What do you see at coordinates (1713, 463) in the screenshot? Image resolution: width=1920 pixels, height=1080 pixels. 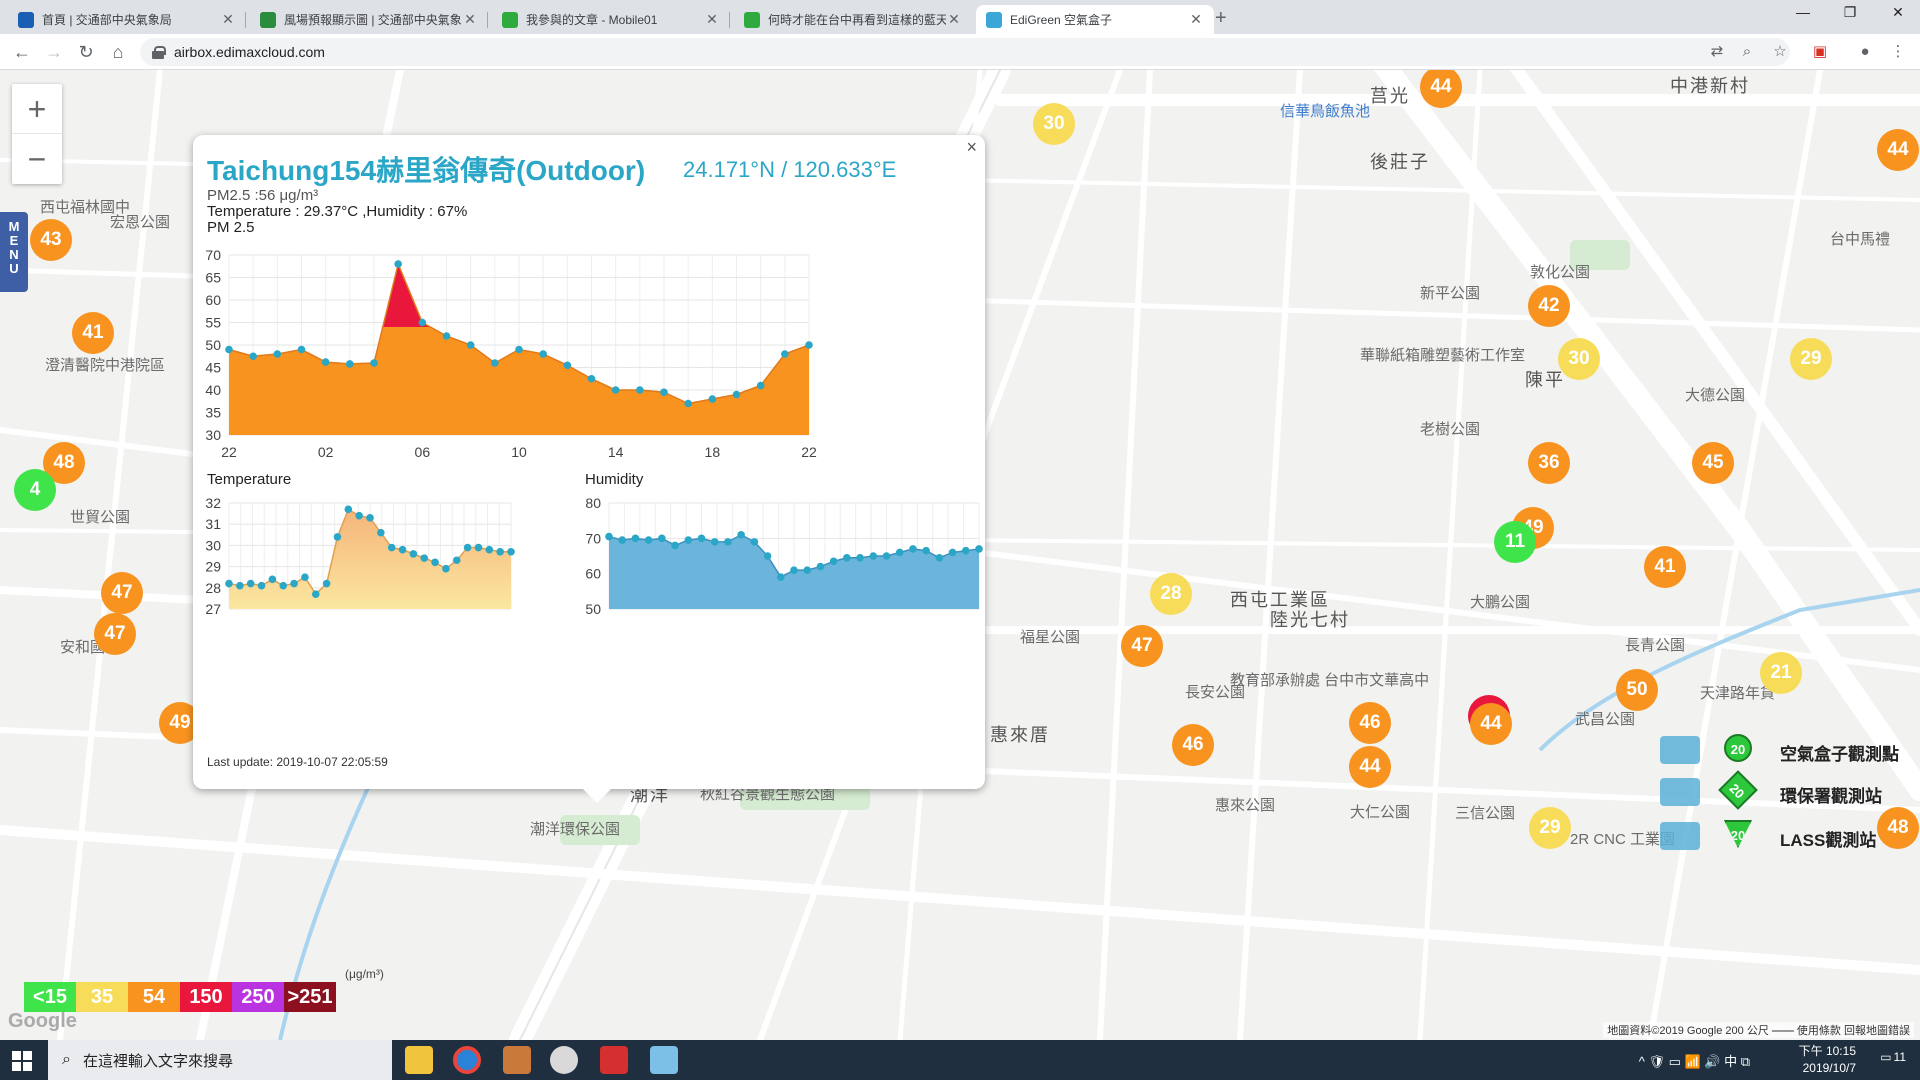 I see `airbox-marker: 45` at bounding box center [1713, 463].